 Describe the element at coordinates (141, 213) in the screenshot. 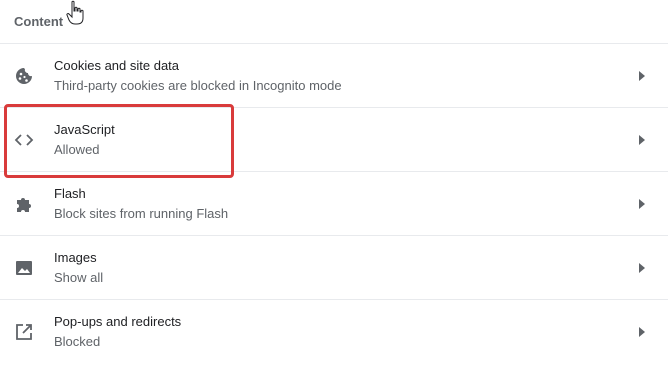

I see `item-sublabel: Block sites from running Flash` at that location.